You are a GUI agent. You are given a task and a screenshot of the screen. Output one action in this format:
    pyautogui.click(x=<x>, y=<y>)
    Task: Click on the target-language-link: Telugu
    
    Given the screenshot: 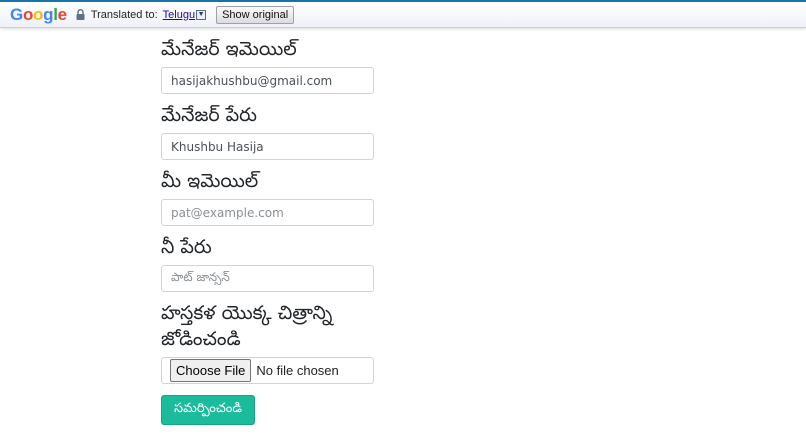 What is the action you would take?
    pyautogui.click(x=179, y=15)
    